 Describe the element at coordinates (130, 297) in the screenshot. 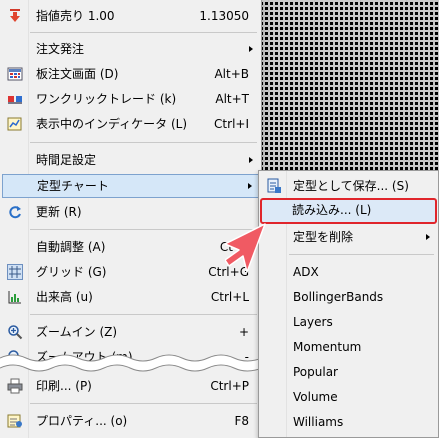

I see `menu-item-volume: 出来高 (u) Ctrl+L` at that location.